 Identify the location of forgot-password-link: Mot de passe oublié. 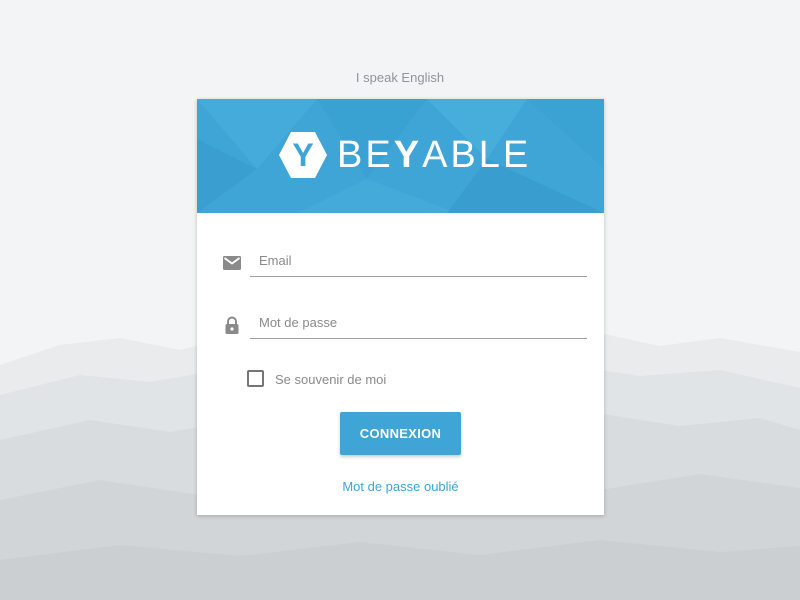
(400, 486).